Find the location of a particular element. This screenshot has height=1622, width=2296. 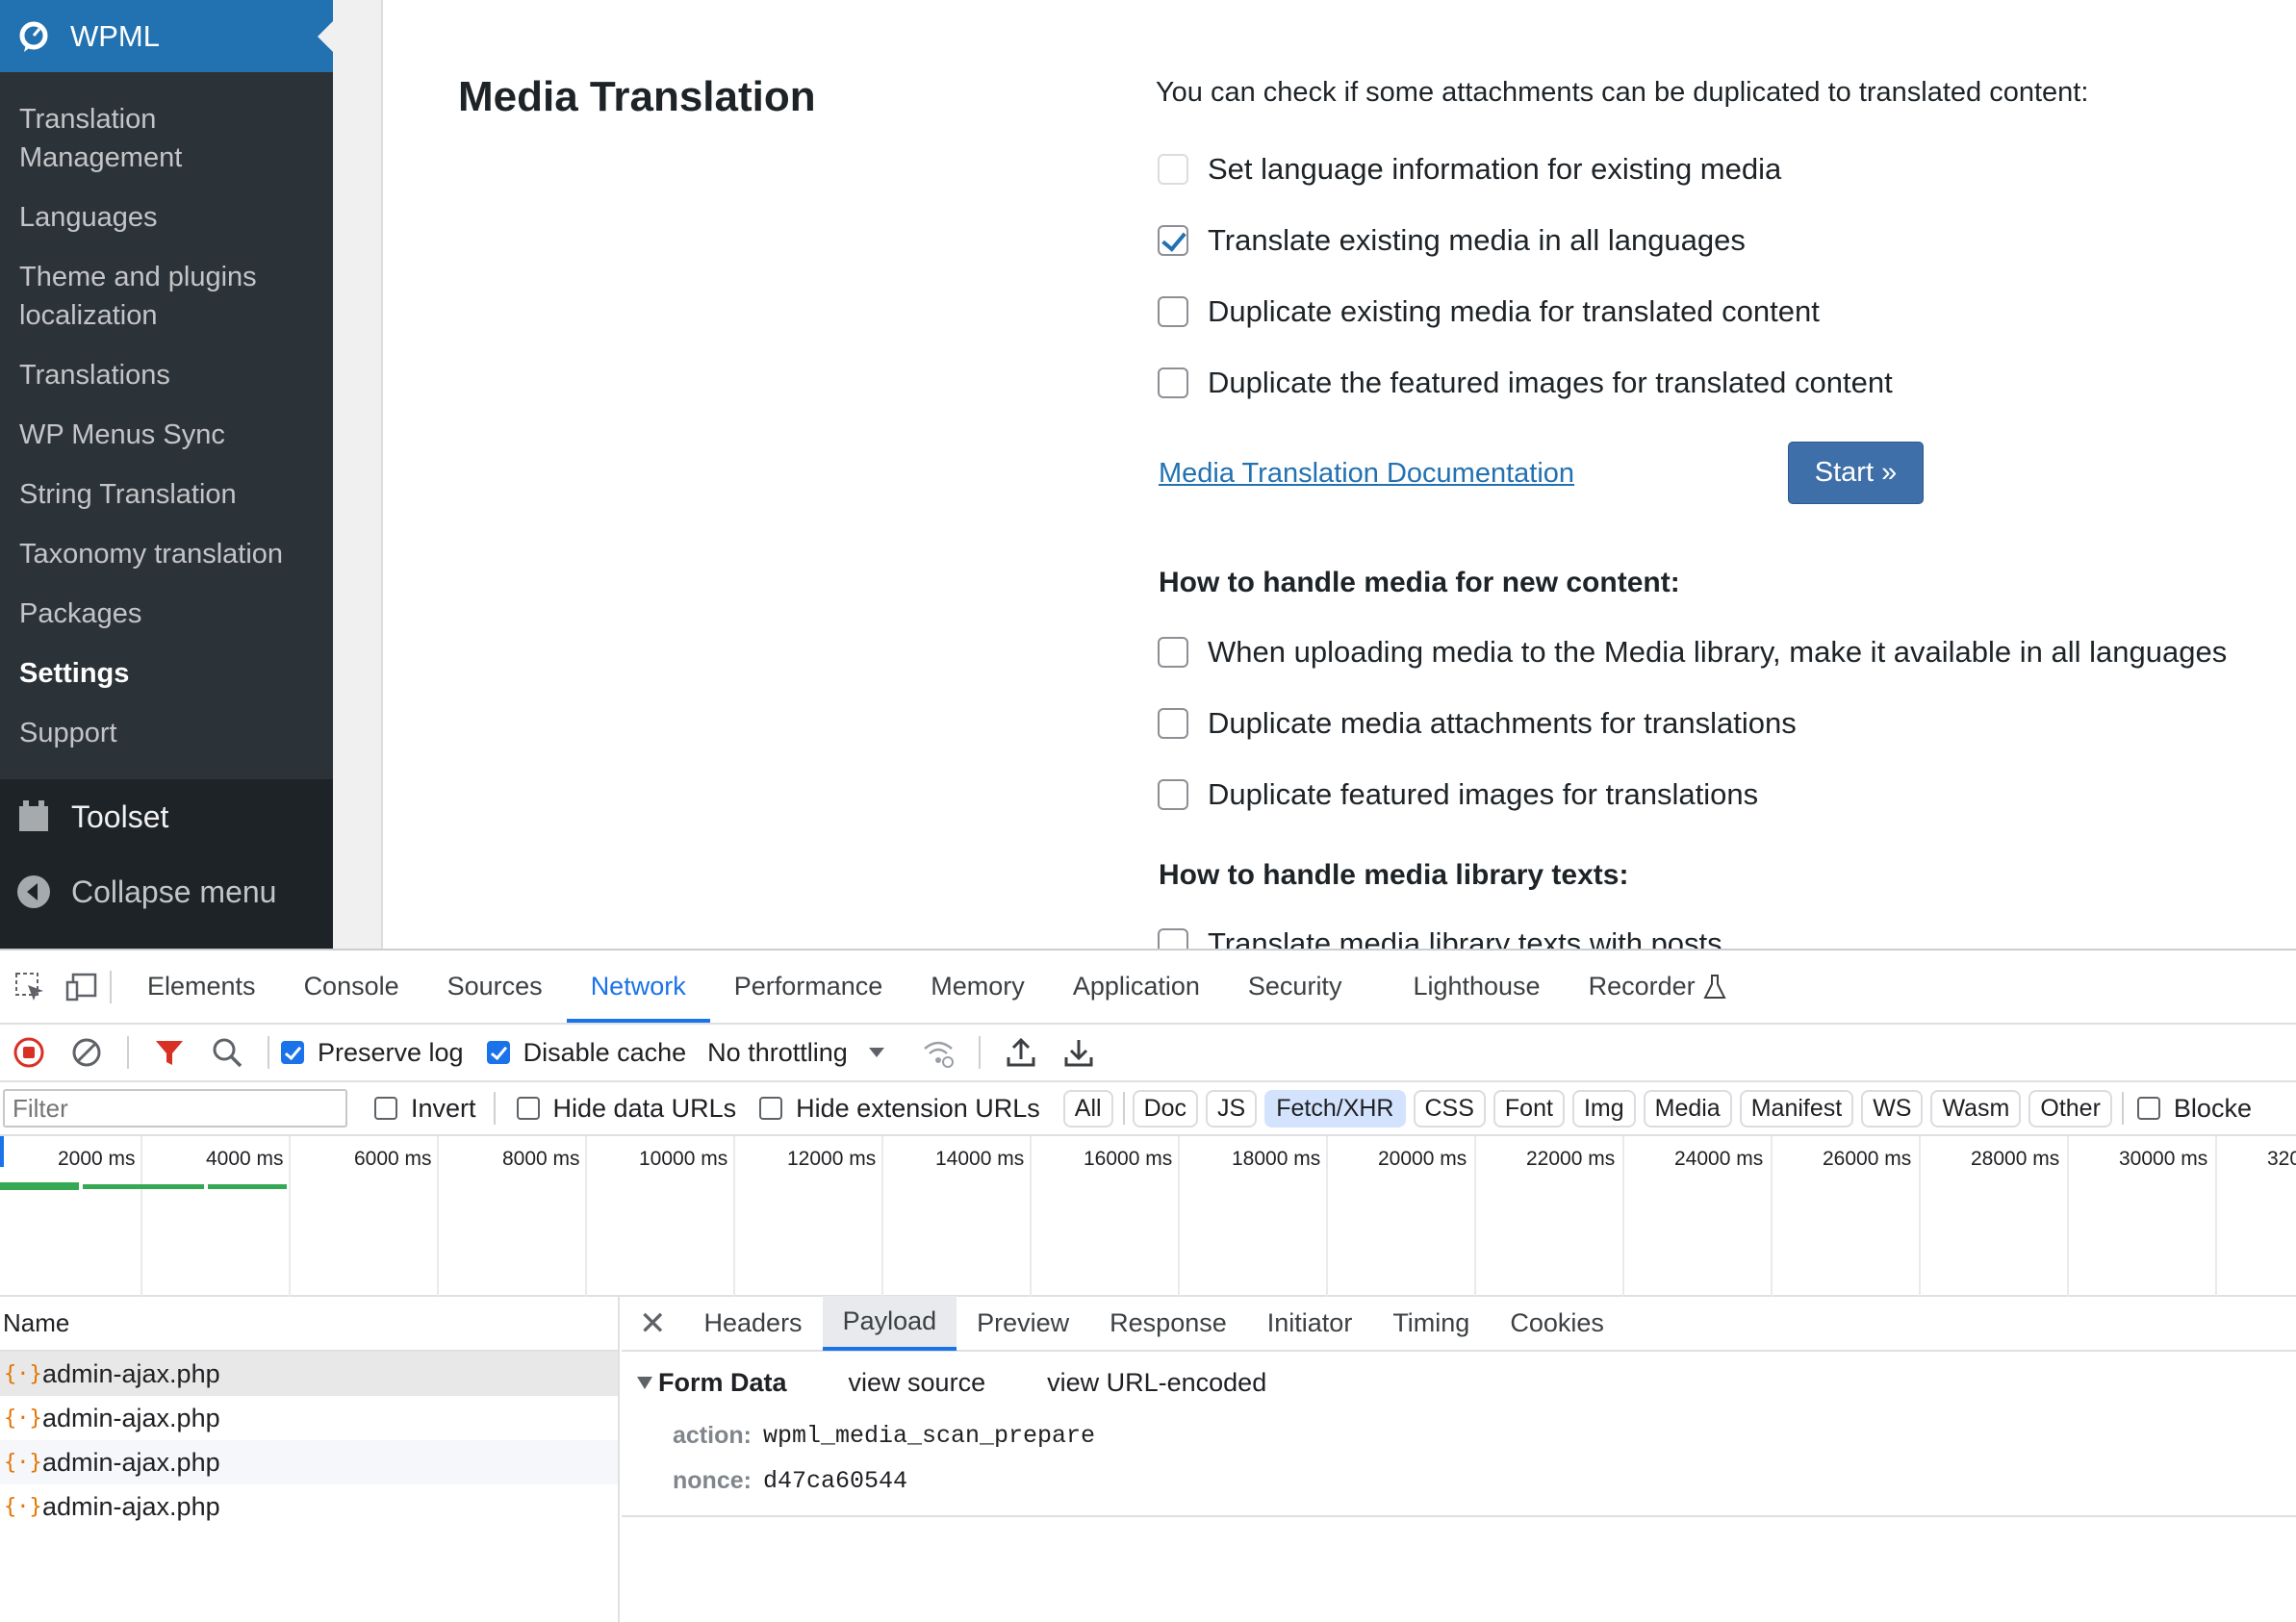

tab-application: Application is located at coordinates (1136, 987).